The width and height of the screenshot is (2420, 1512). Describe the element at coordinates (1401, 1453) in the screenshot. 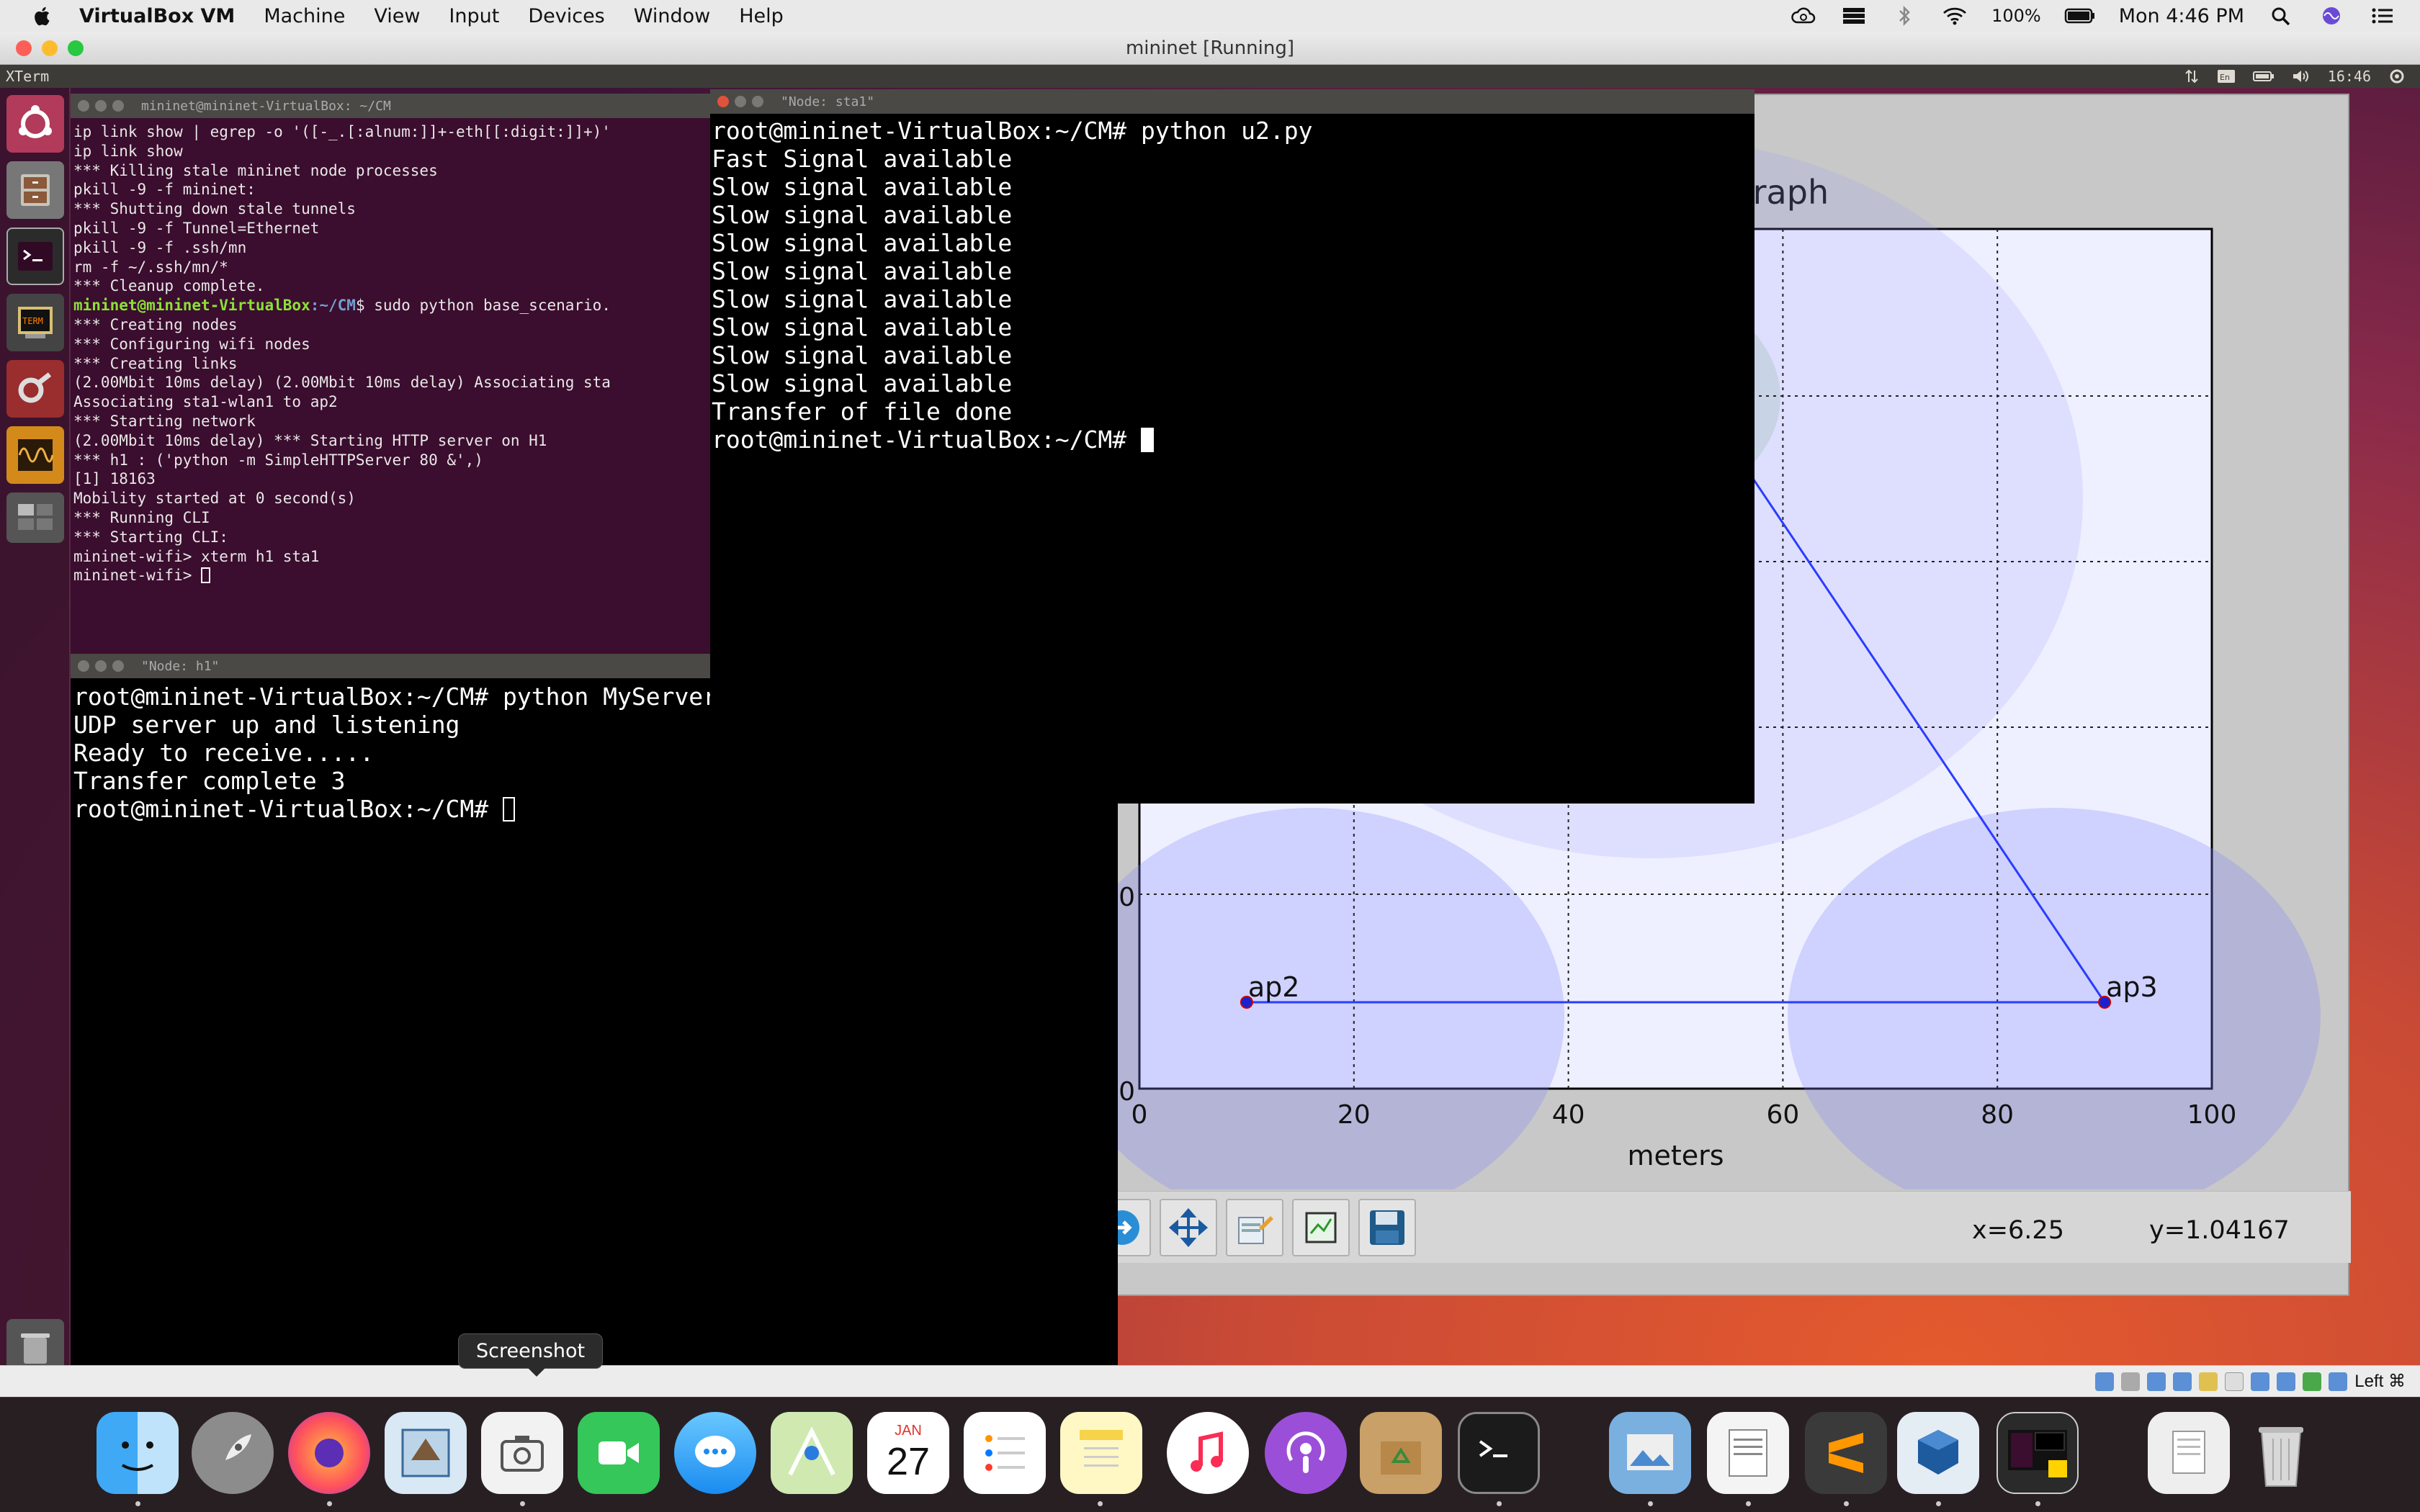

I see `dock-archive-utility` at that location.